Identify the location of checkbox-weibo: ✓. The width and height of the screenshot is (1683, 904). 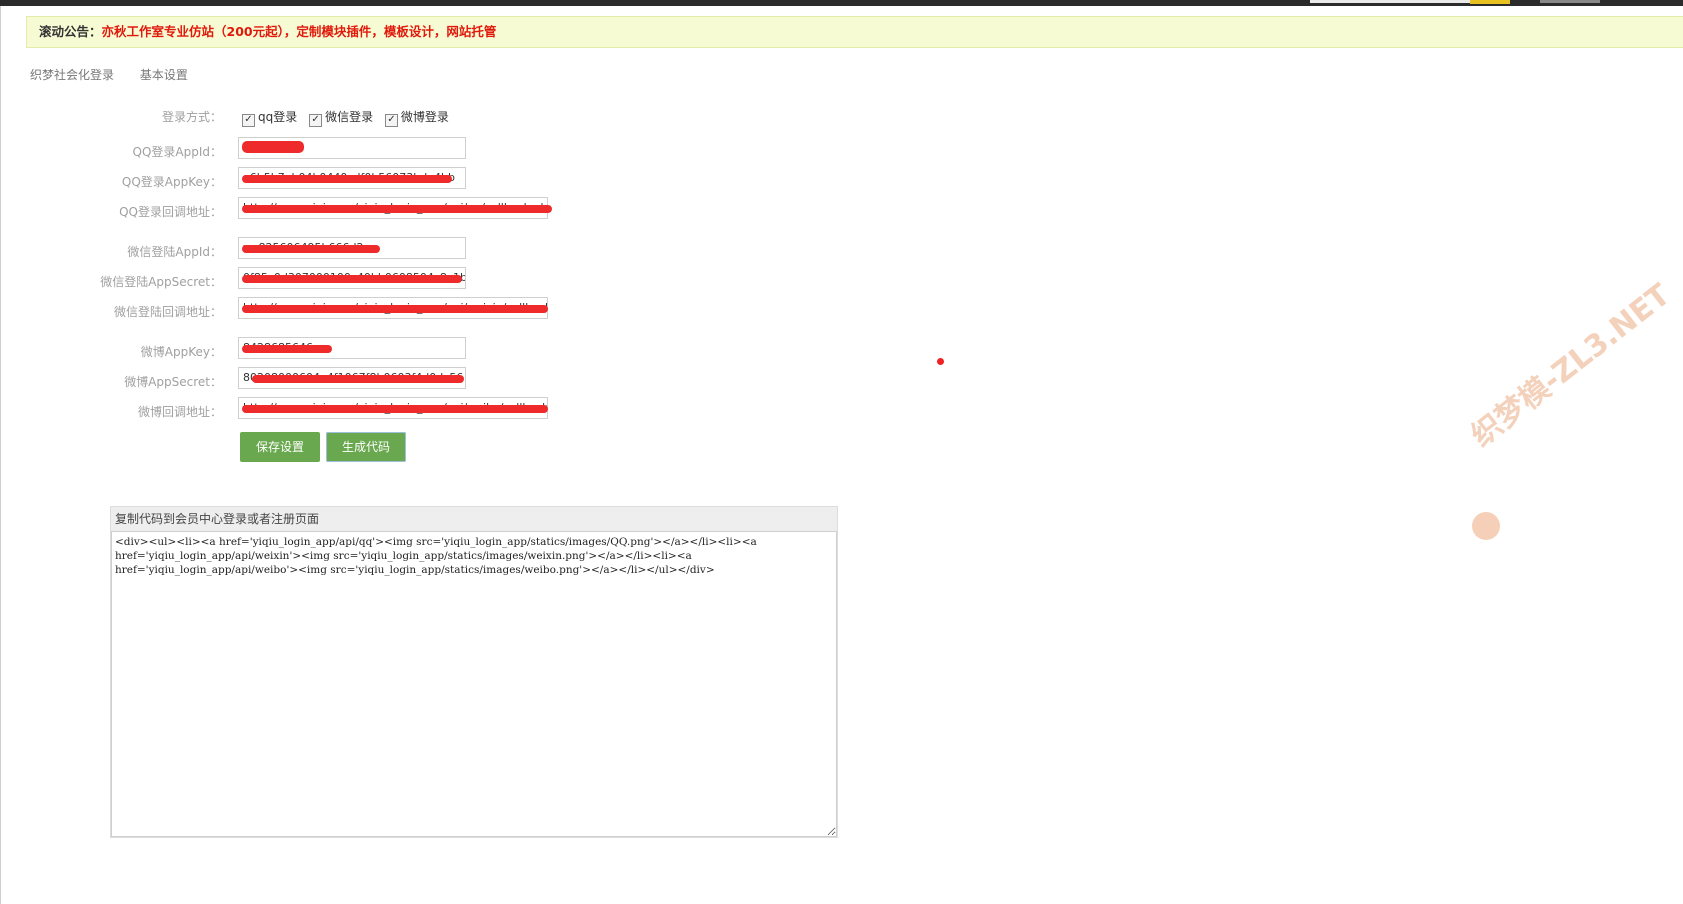
(391, 120).